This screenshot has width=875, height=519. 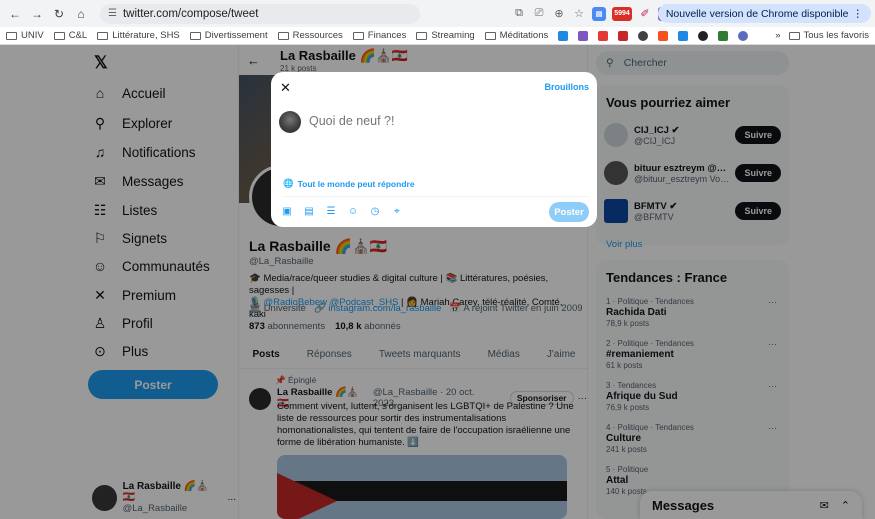 I want to click on bookmark-folder: C&L, so click(x=70, y=35).